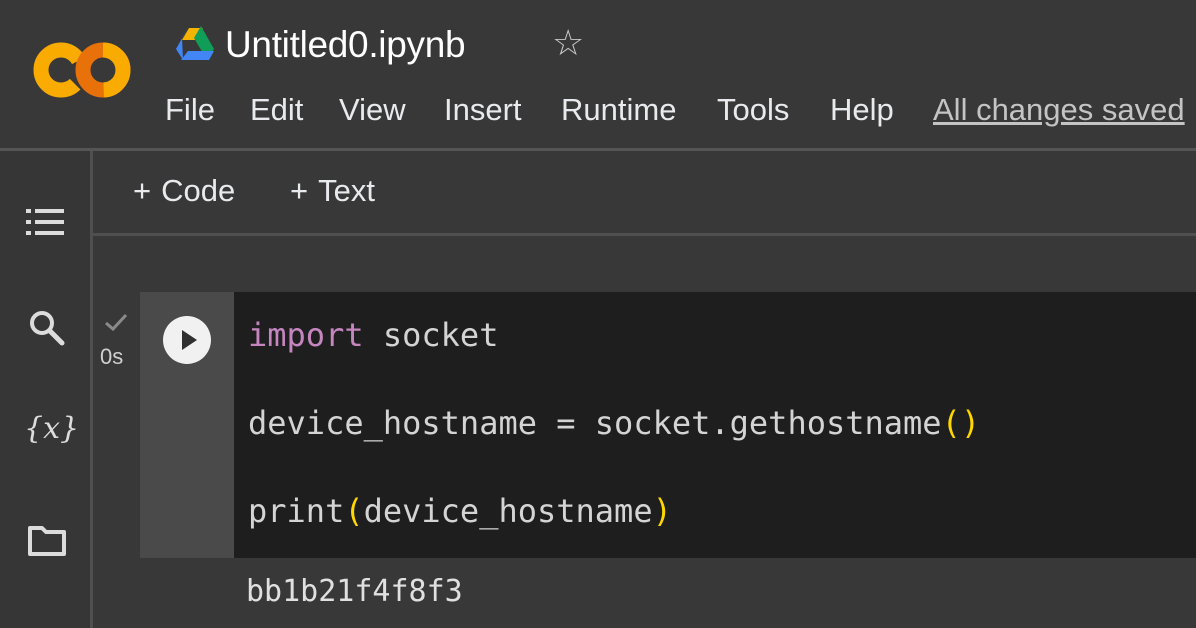 The image size is (1196, 628). What do you see at coordinates (373, 335) in the screenshot?
I see `code-line-1: import socket` at bounding box center [373, 335].